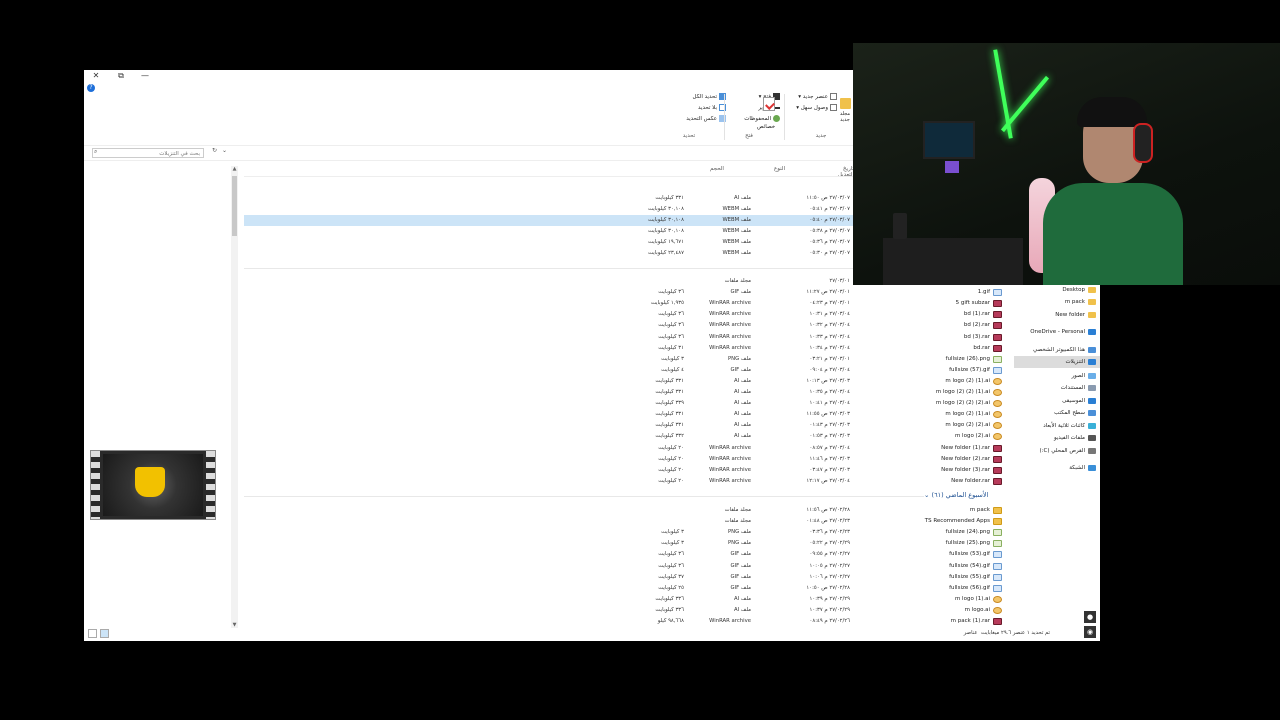 This screenshot has width=1280, height=720. Describe the element at coordinates (939, 392) in the screenshot. I see `file-name-cell: m logo (2) (2) (1).ai` at that location.